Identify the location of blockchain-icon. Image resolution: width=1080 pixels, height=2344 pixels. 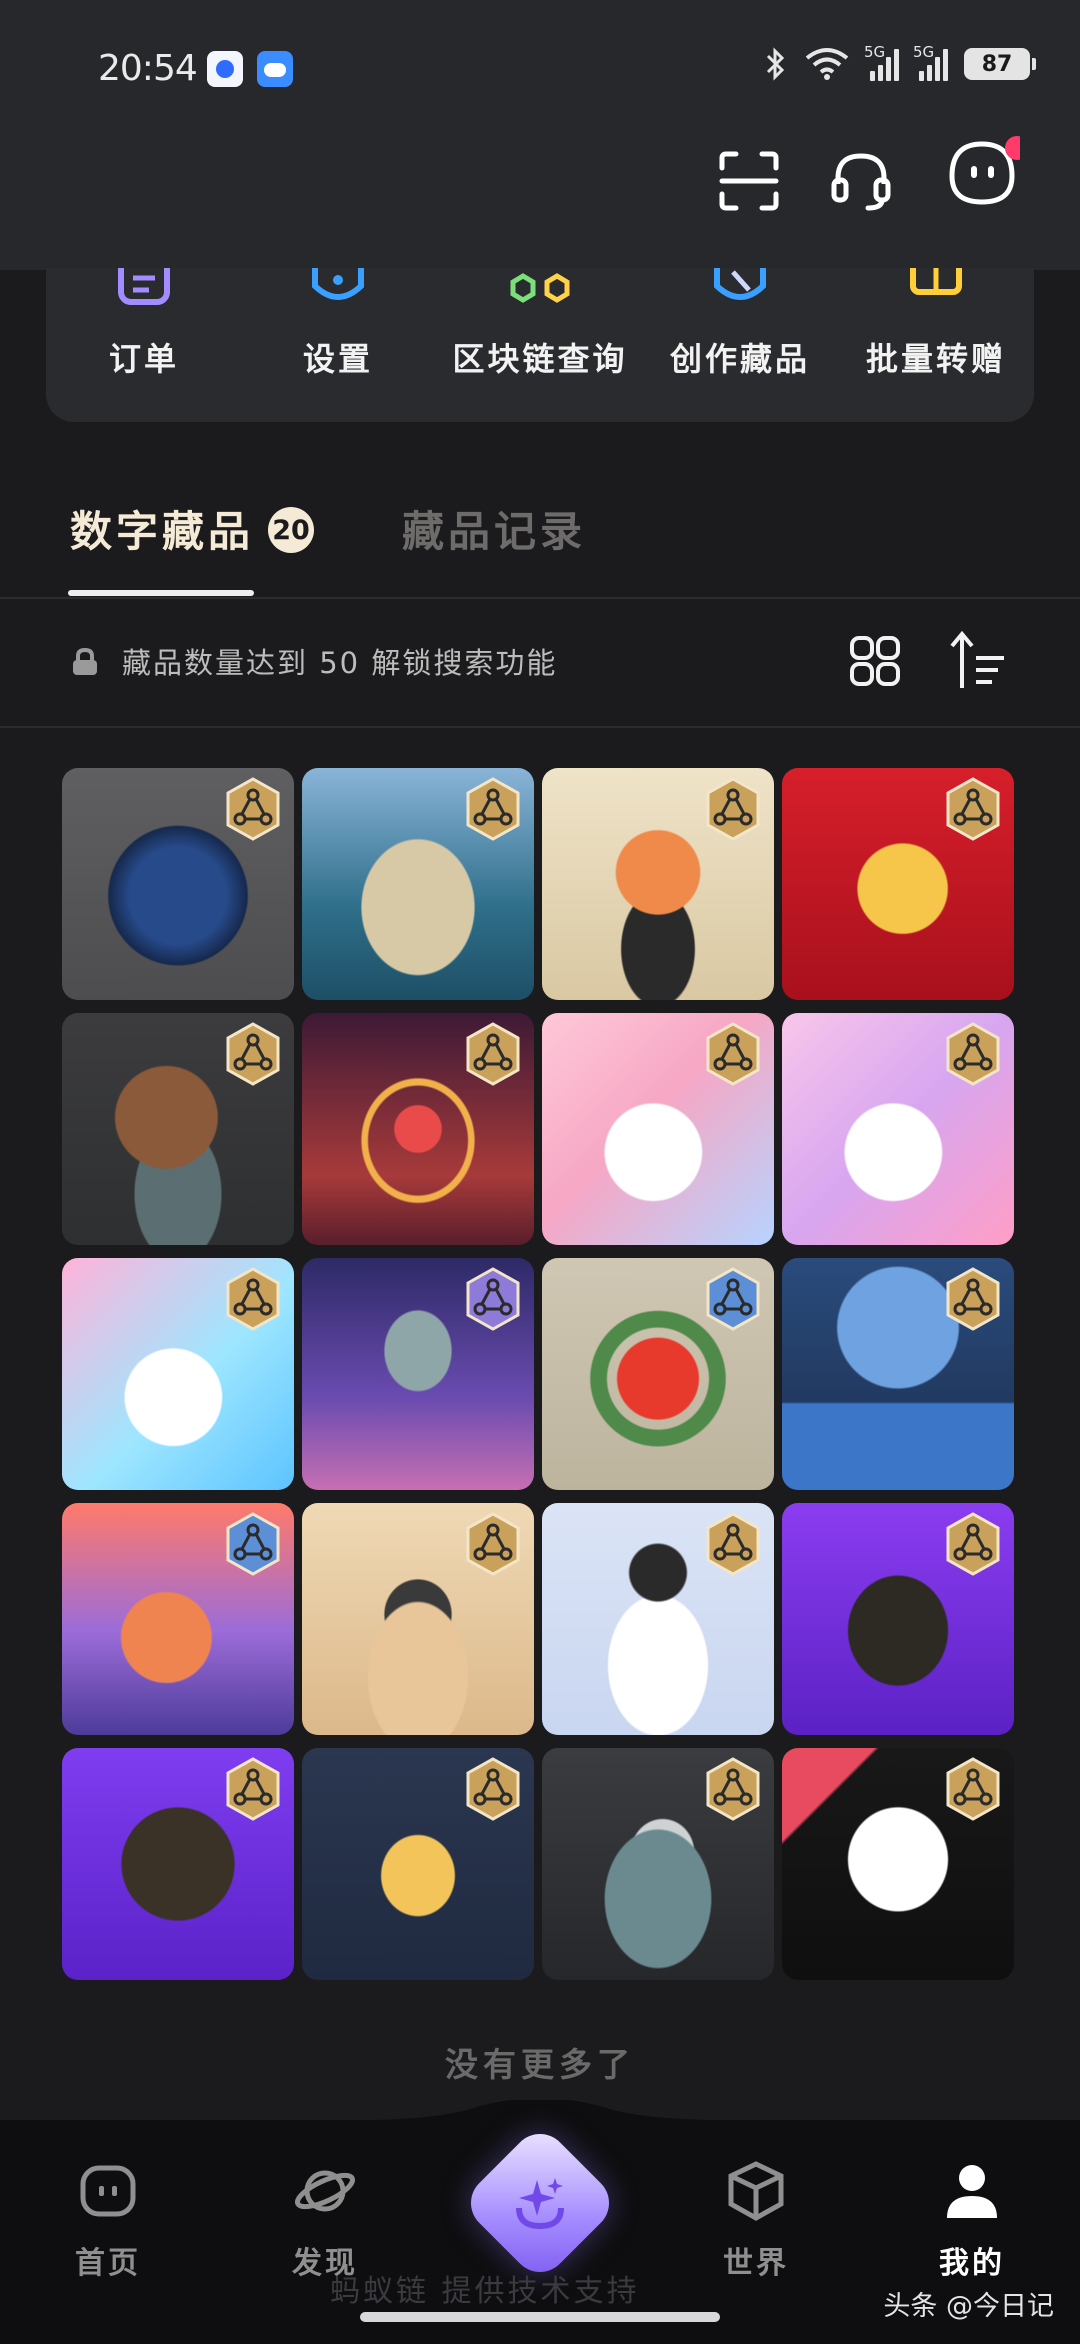
(540, 288).